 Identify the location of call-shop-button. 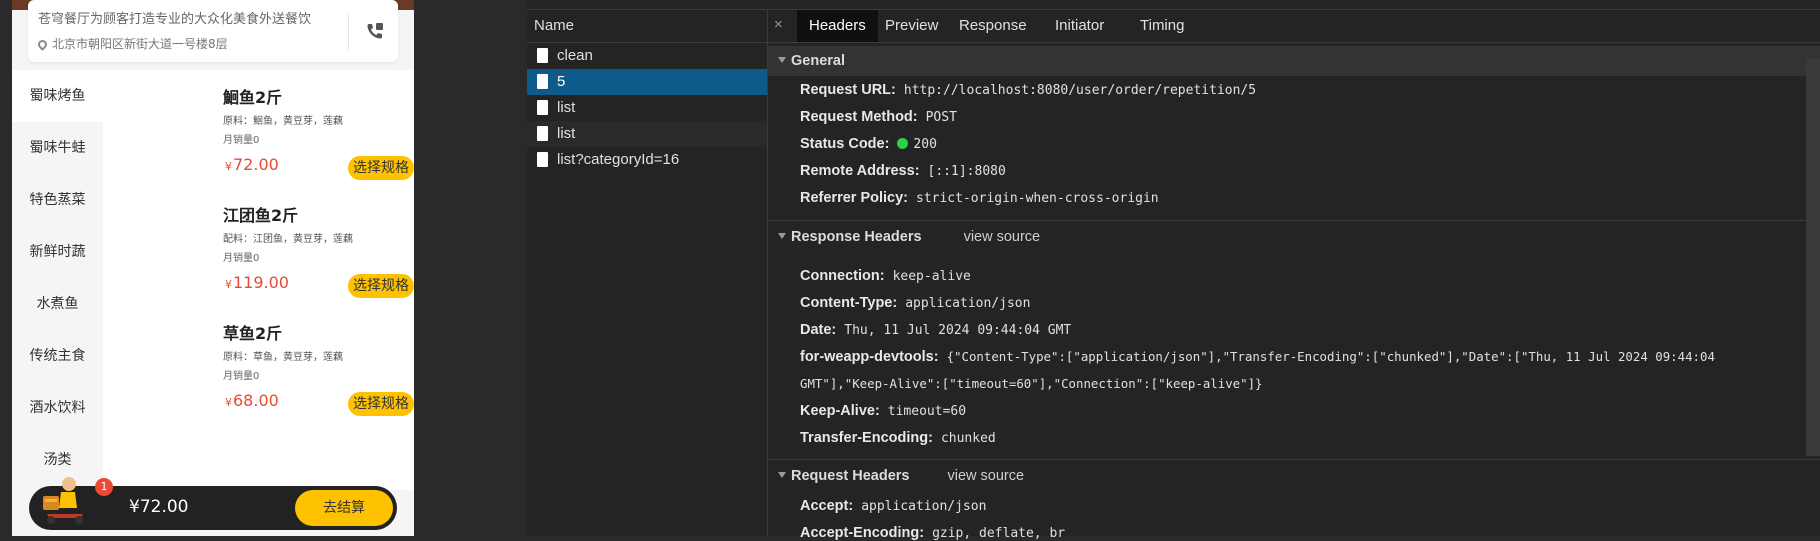
(375, 31).